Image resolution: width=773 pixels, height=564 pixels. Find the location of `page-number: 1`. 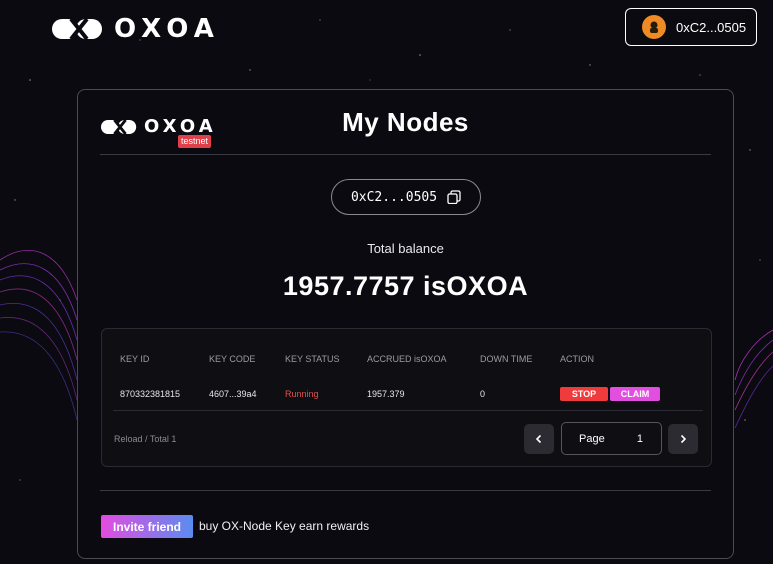

page-number: 1 is located at coordinates (639, 438).